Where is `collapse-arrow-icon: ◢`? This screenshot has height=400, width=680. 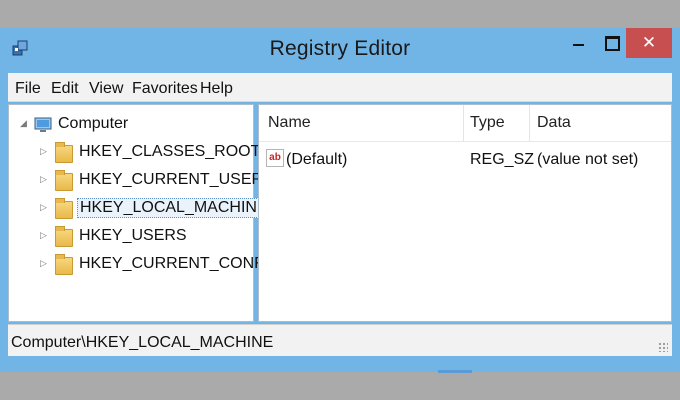 collapse-arrow-icon: ◢ is located at coordinates (23, 123).